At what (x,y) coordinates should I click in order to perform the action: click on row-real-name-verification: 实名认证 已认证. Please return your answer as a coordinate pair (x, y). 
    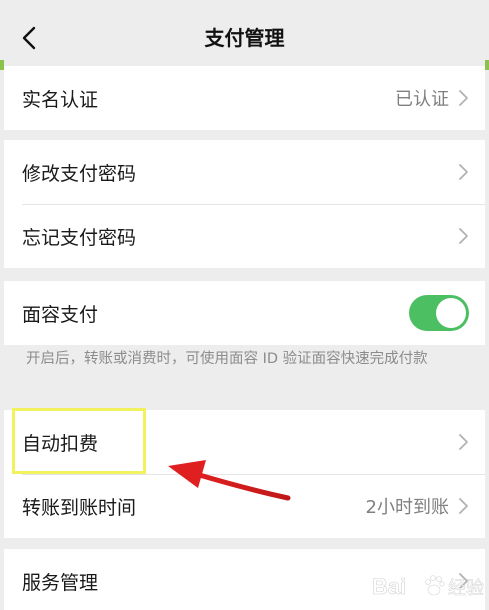
    Looking at the image, I should click on (244, 98).